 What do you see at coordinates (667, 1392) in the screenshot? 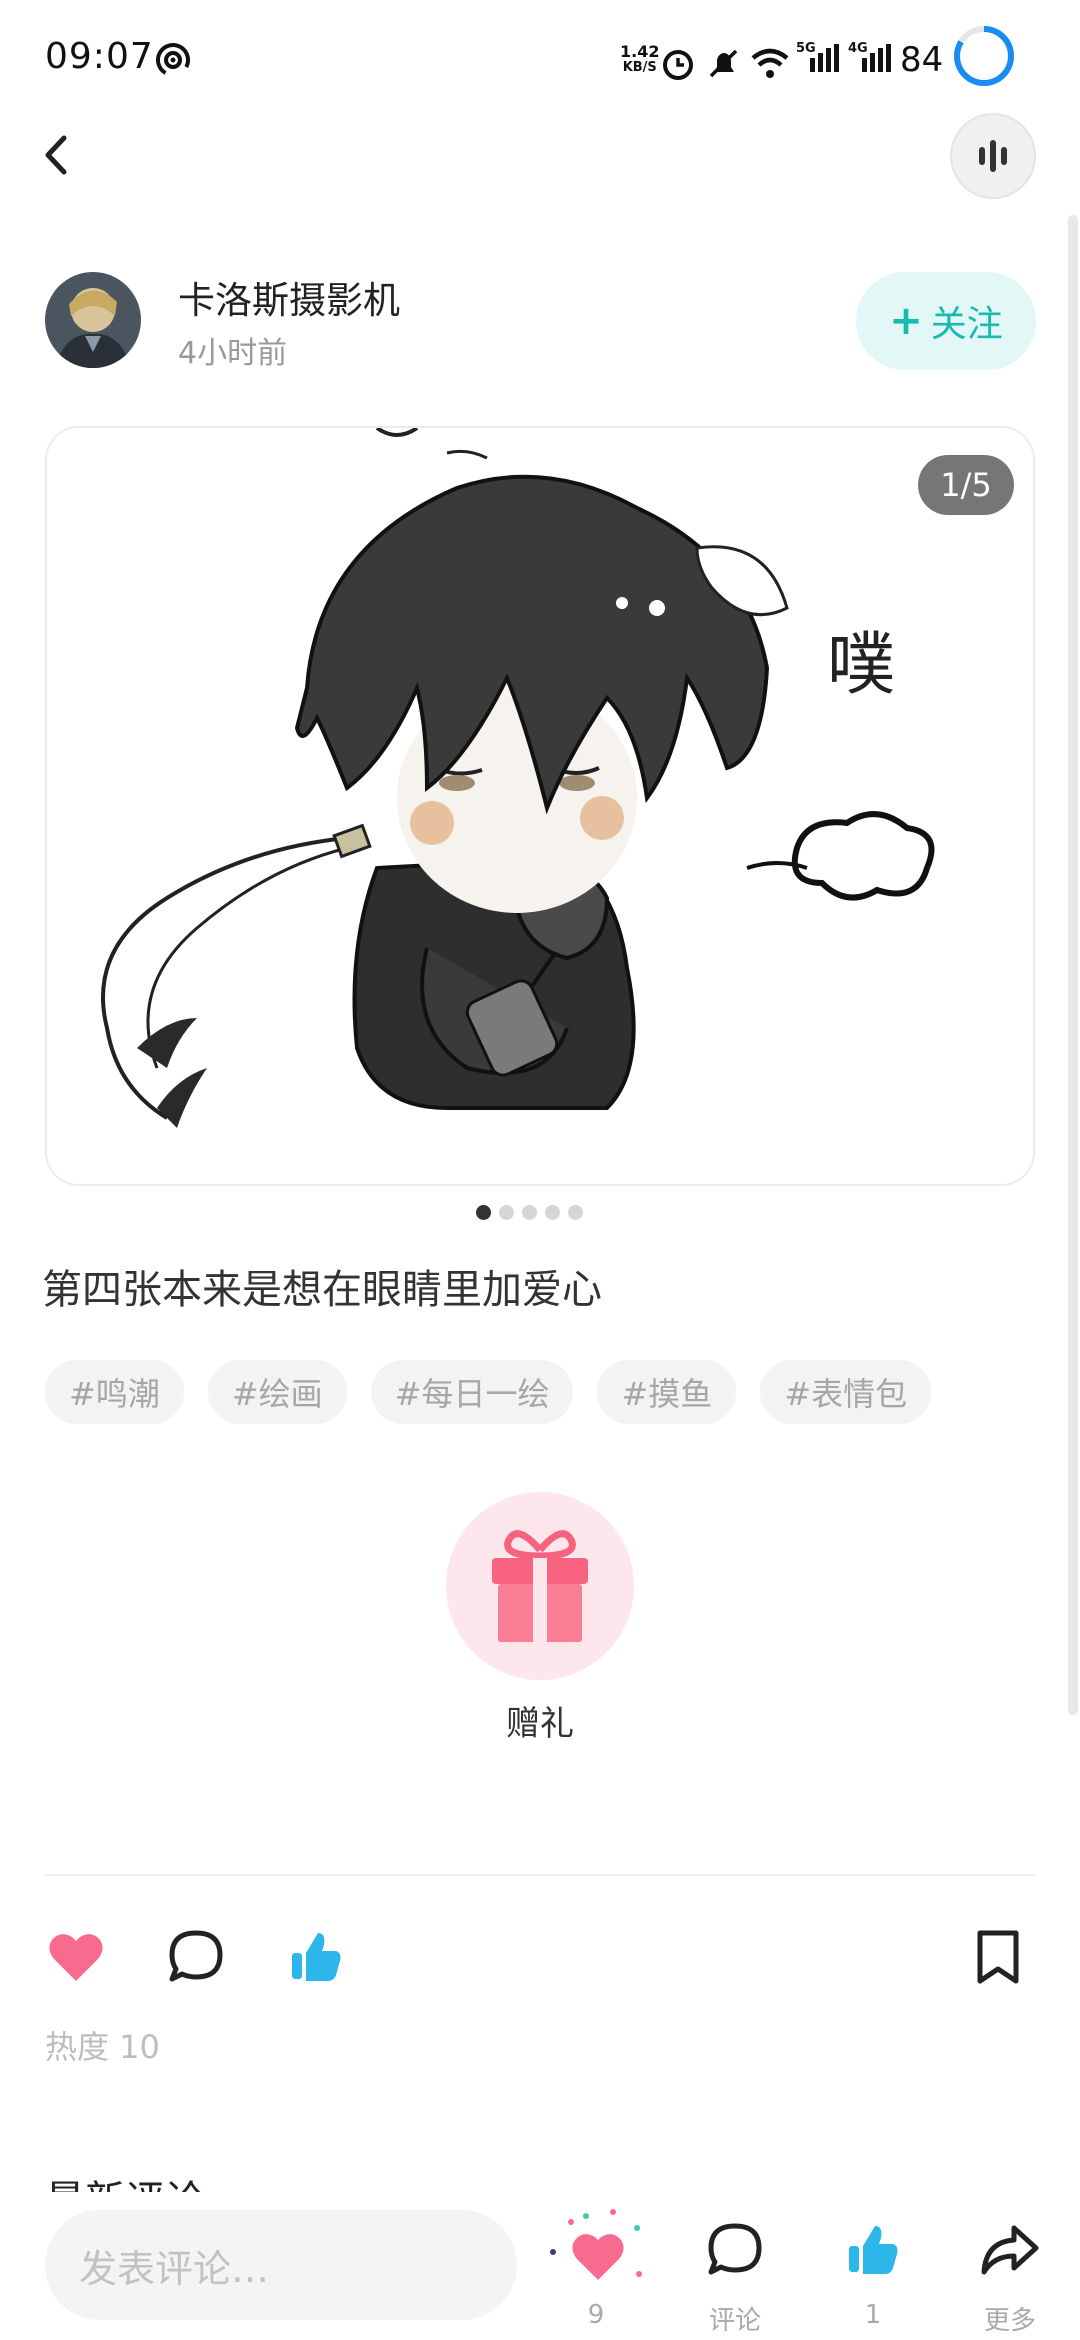
I see `tag-chip: #摸鱼` at bounding box center [667, 1392].